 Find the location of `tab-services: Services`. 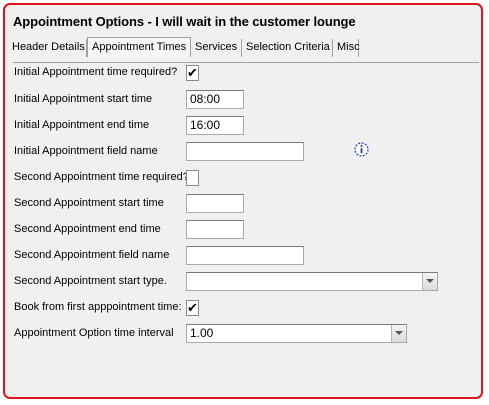

tab-services: Services is located at coordinates (216, 48).